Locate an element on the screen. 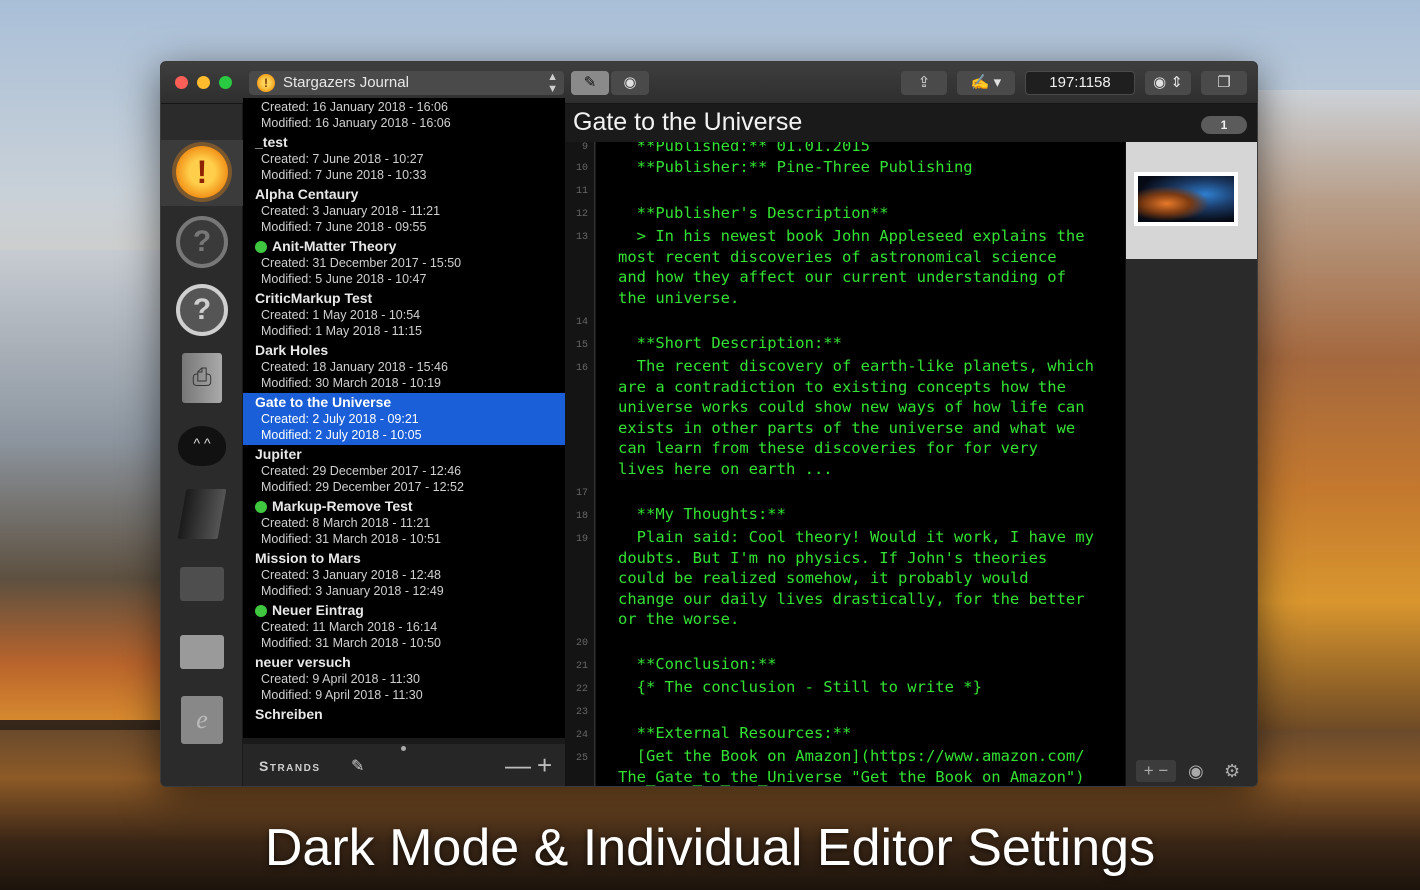 The image size is (1420, 890). journal-selector: ! Stargazers Journal ▲ ▼ is located at coordinates (406, 83).